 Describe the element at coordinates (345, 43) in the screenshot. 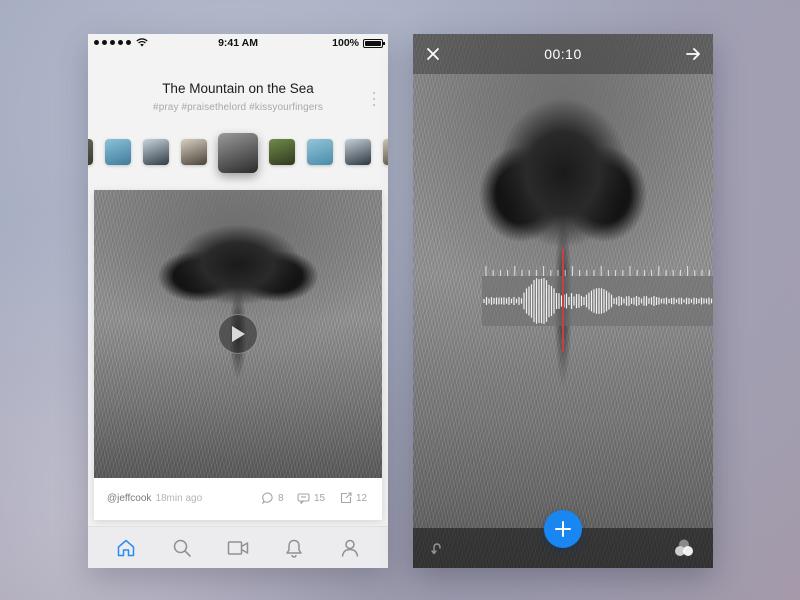

I see `battery-percentage: 100%` at that location.